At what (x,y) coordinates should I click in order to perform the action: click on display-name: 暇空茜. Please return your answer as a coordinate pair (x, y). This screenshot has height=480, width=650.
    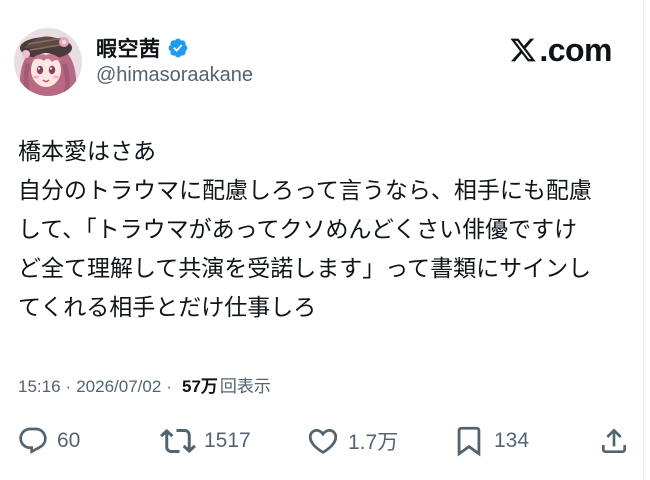
    Looking at the image, I should click on (128, 48).